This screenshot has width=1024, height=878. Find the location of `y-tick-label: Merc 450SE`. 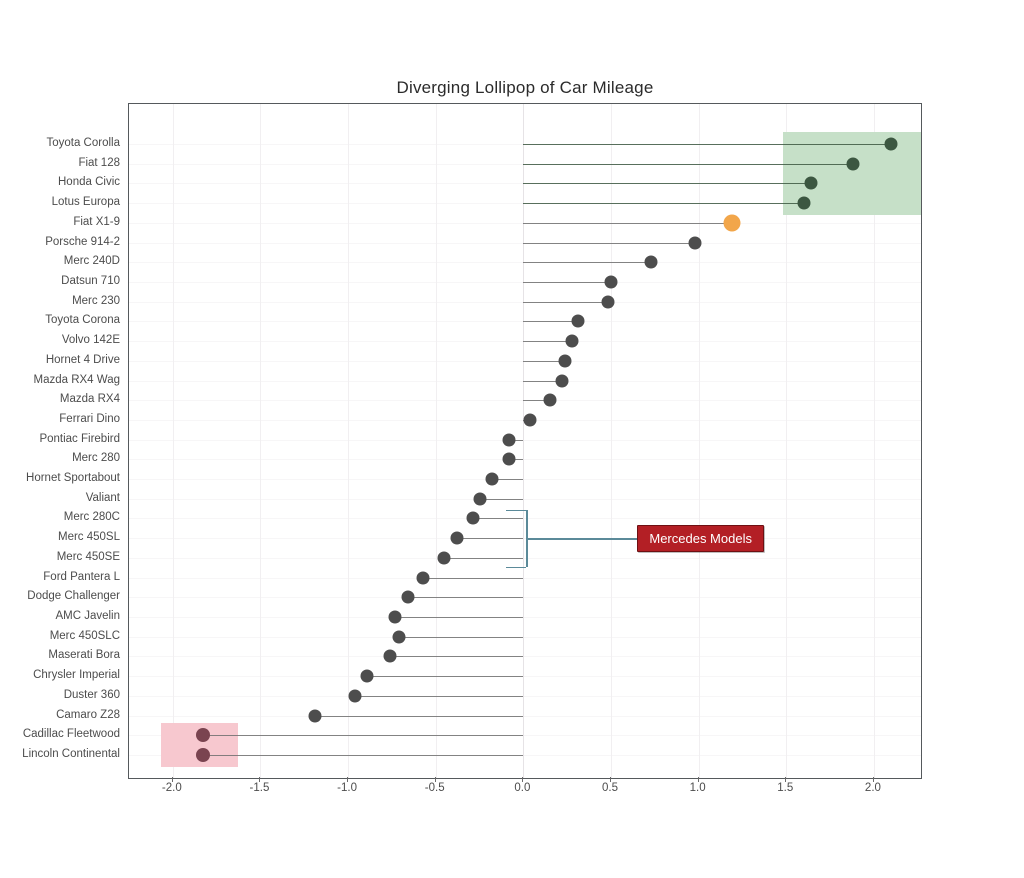

y-tick-label: Merc 450SE is located at coordinates (88, 556).